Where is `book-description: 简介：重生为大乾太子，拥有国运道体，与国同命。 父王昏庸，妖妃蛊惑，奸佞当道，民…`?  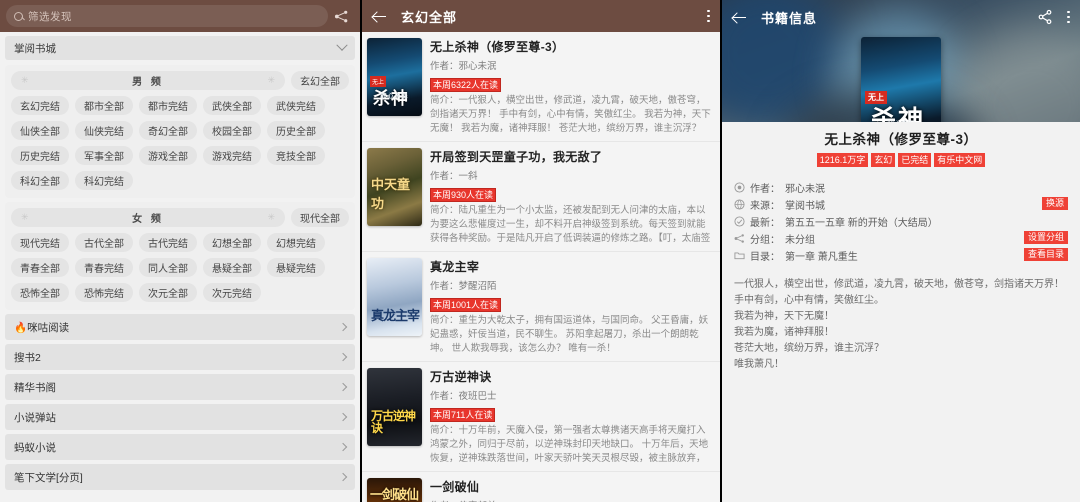 book-description: 简介：重生为大乾太子，拥有国运道体，与国同命。 父王昏庸，妖妃蛊惑，奸佞当道，民… is located at coordinates (569, 334).